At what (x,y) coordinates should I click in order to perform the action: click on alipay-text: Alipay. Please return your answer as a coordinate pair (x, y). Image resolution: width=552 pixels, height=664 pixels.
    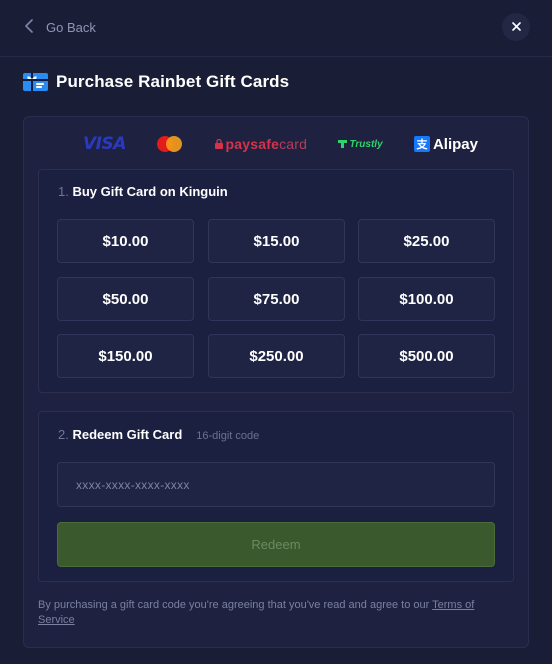
    Looking at the image, I should click on (455, 144).